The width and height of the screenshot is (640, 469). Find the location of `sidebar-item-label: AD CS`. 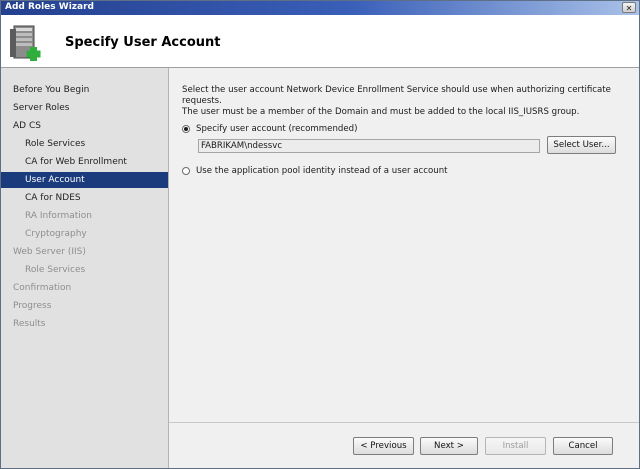

sidebar-item-label: AD CS is located at coordinates (27, 126).